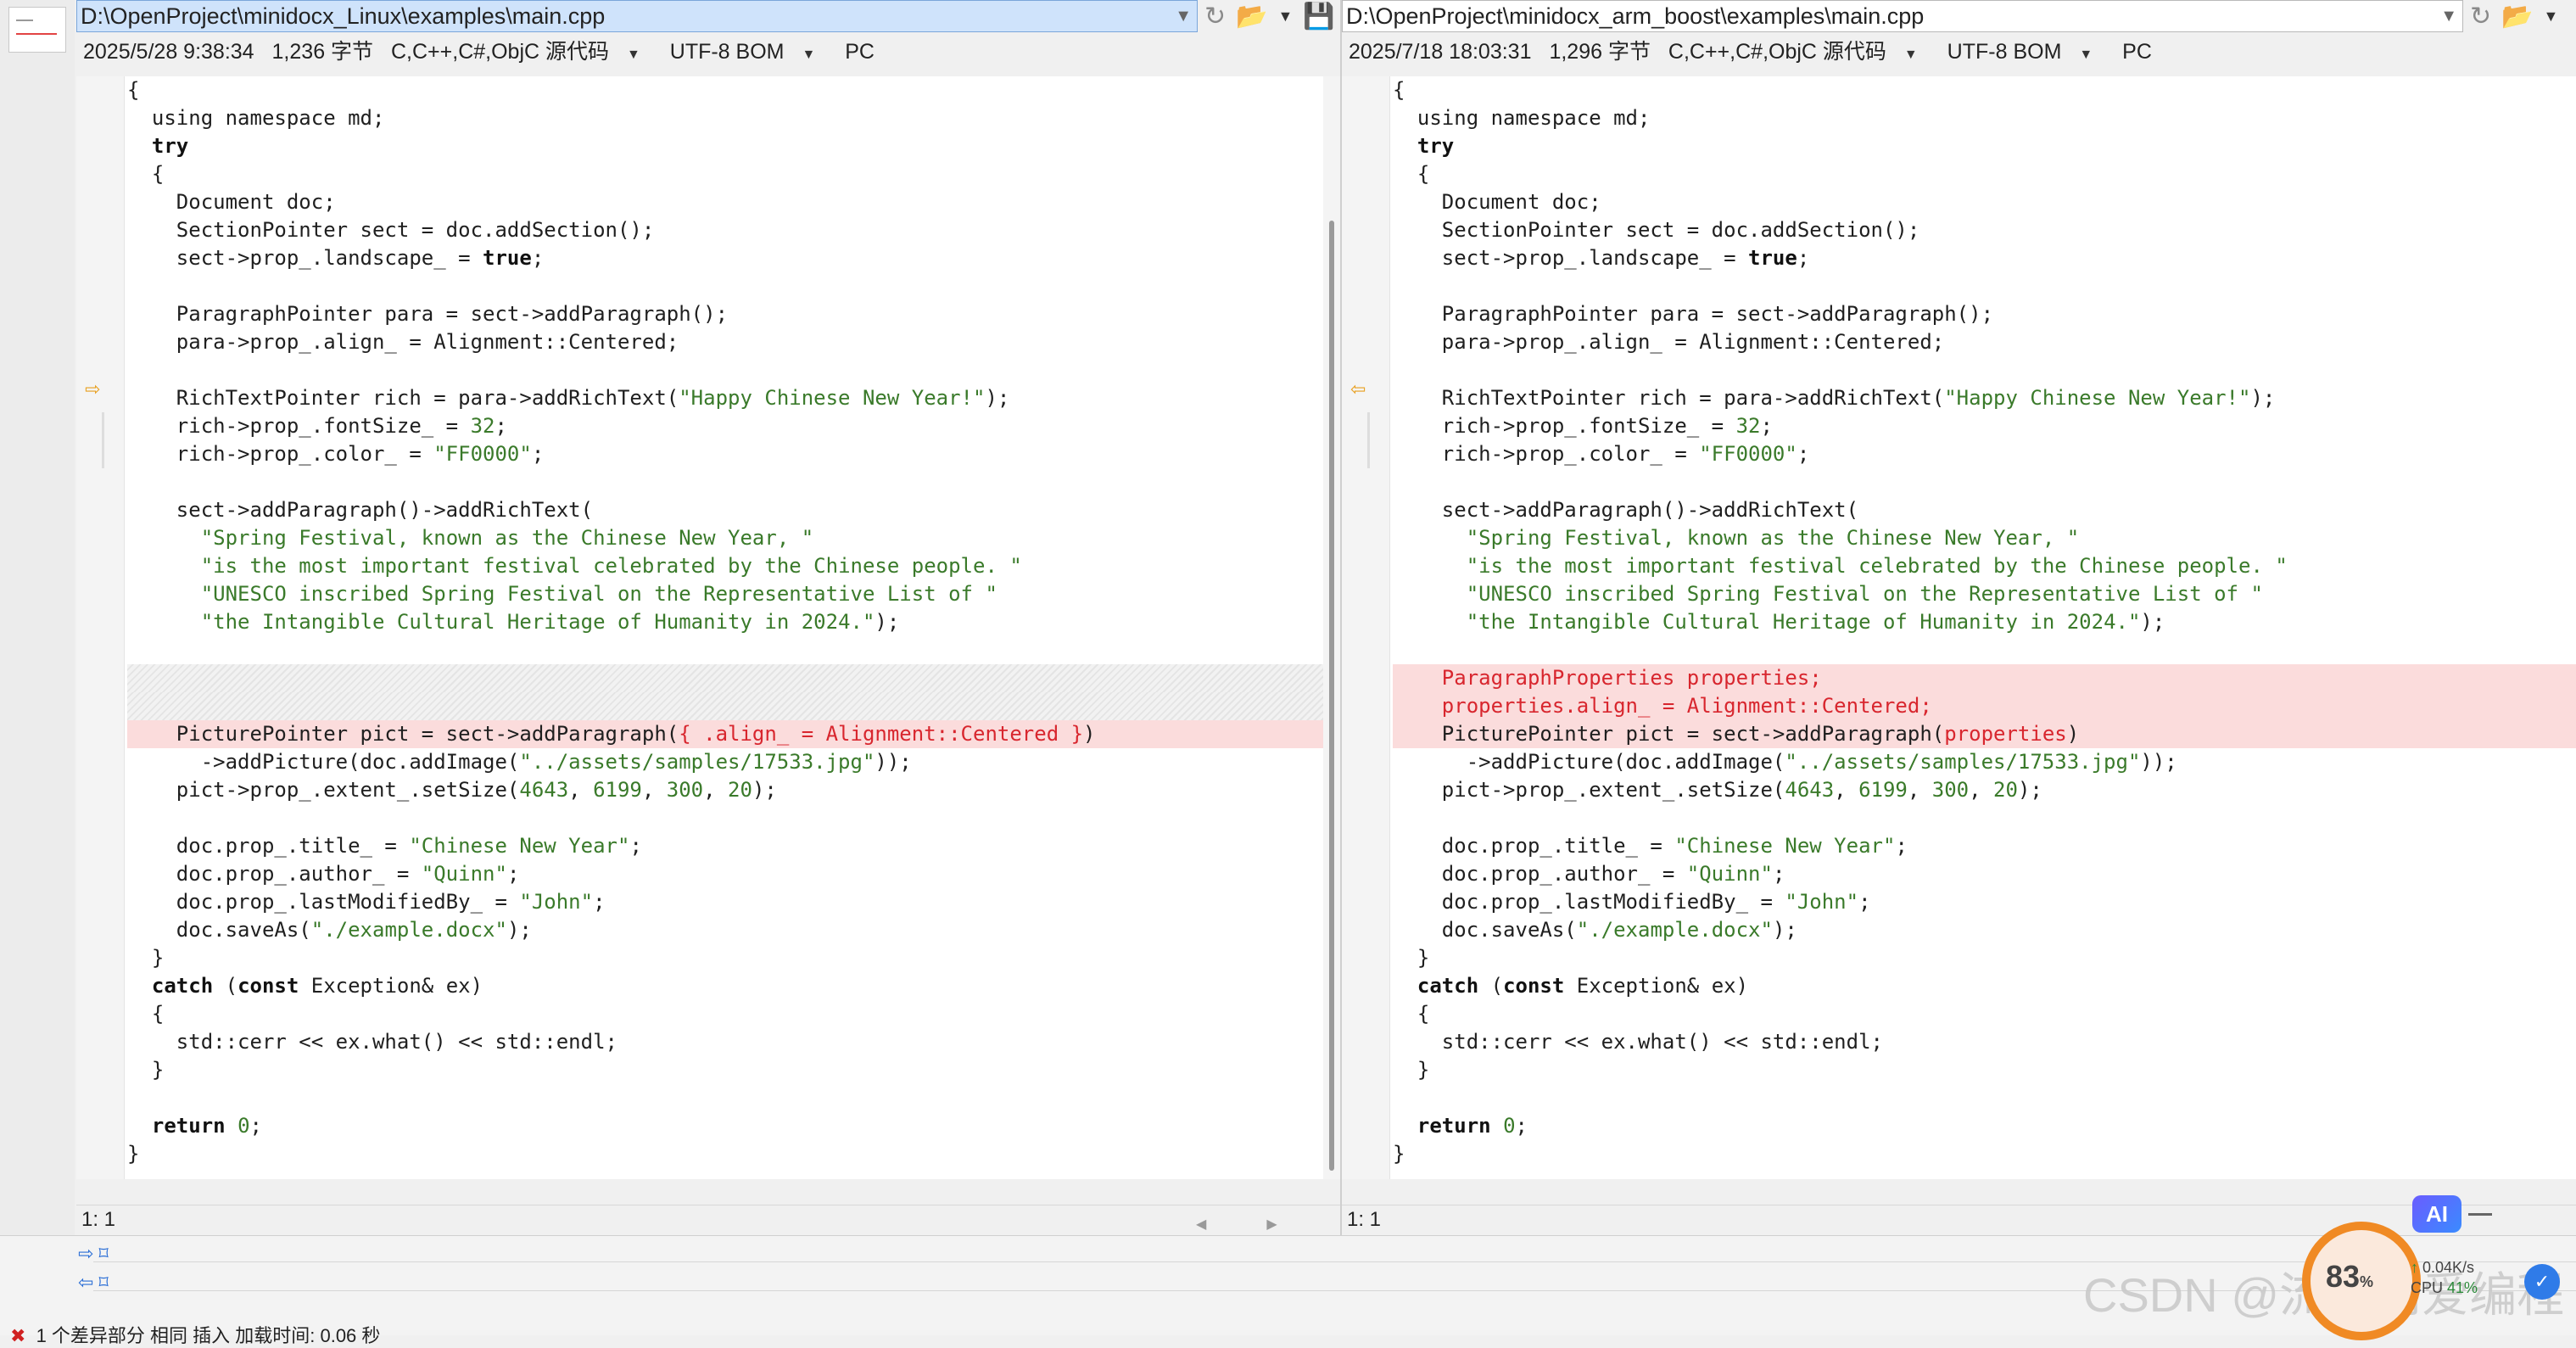  What do you see at coordinates (1331, 627) in the screenshot?
I see `left-vertical-scrollbar` at bounding box center [1331, 627].